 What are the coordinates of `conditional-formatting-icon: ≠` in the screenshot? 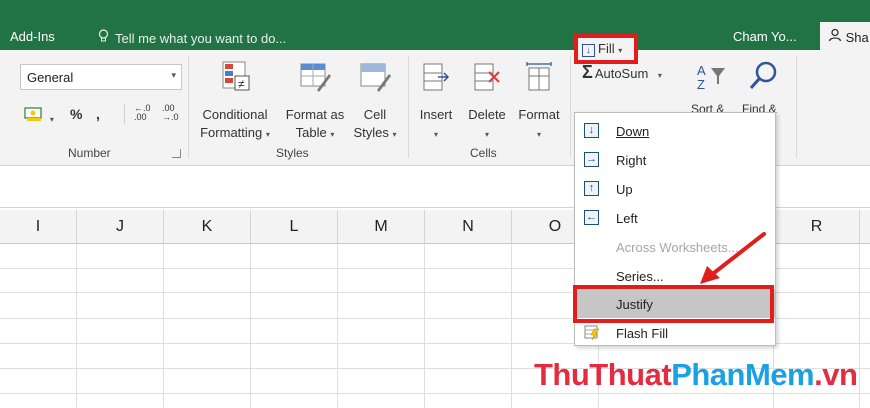 It's located at (235, 81).